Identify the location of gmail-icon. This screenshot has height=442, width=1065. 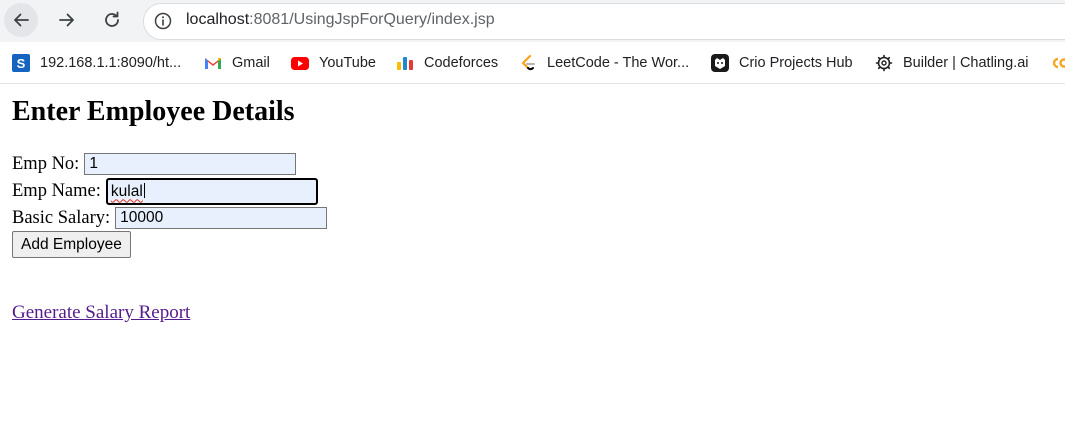
(213, 63).